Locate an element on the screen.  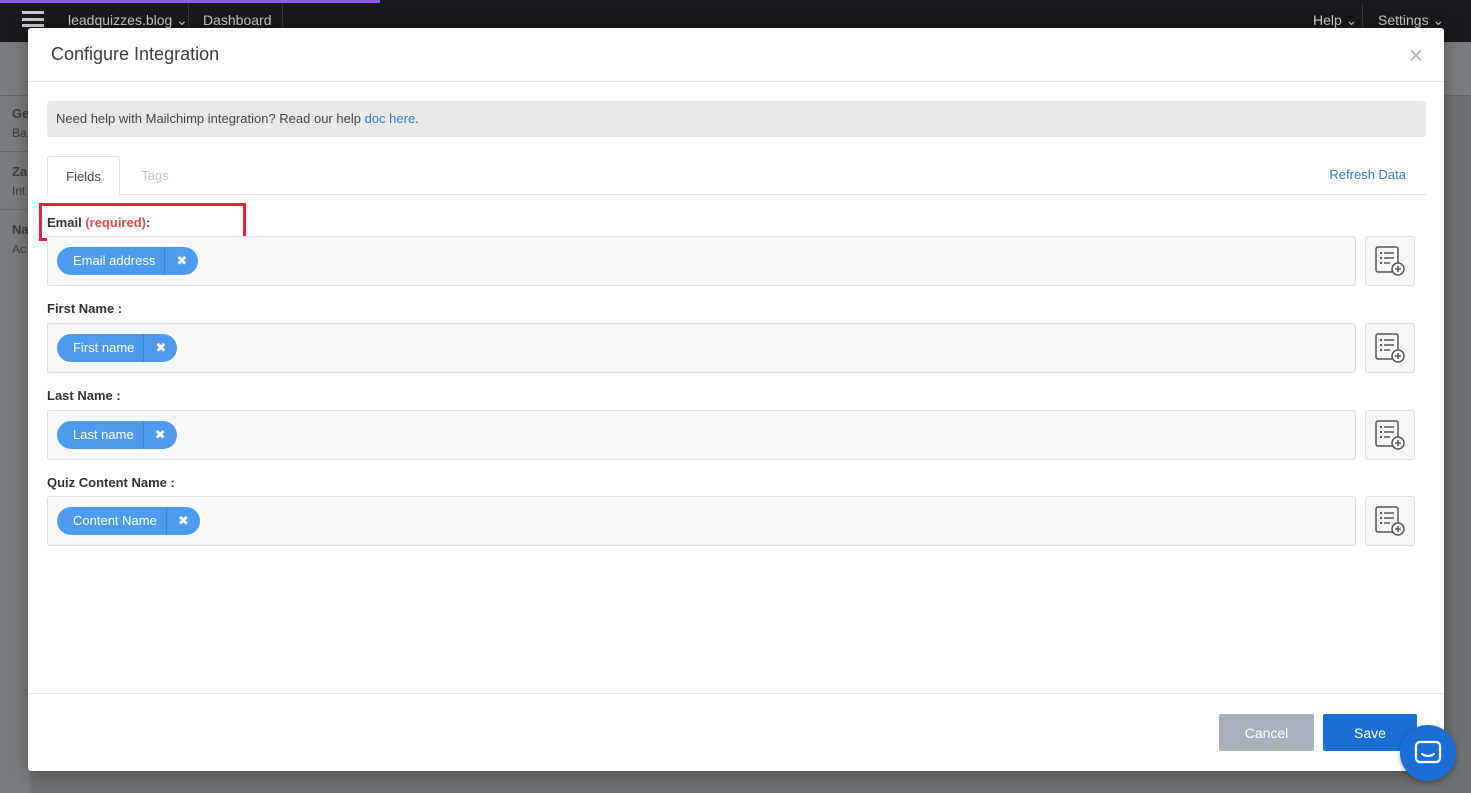
last-name-mapping-field: Last name ✖ is located at coordinates (701, 435).